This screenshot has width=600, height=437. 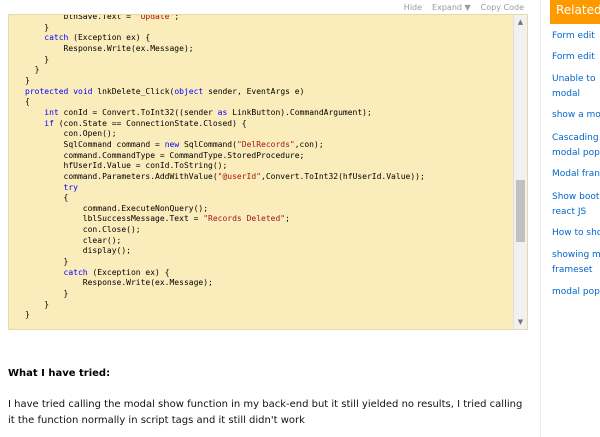 What do you see at coordinates (520, 211) in the screenshot?
I see `scroll-thumb` at bounding box center [520, 211].